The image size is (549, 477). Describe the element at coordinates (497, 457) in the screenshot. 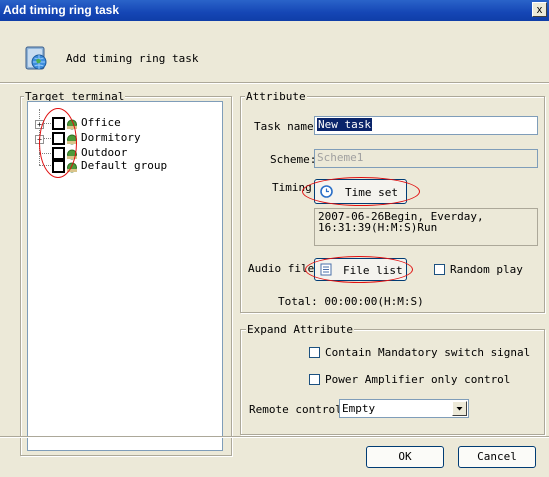

I see `cancel-button: Cancel` at that location.